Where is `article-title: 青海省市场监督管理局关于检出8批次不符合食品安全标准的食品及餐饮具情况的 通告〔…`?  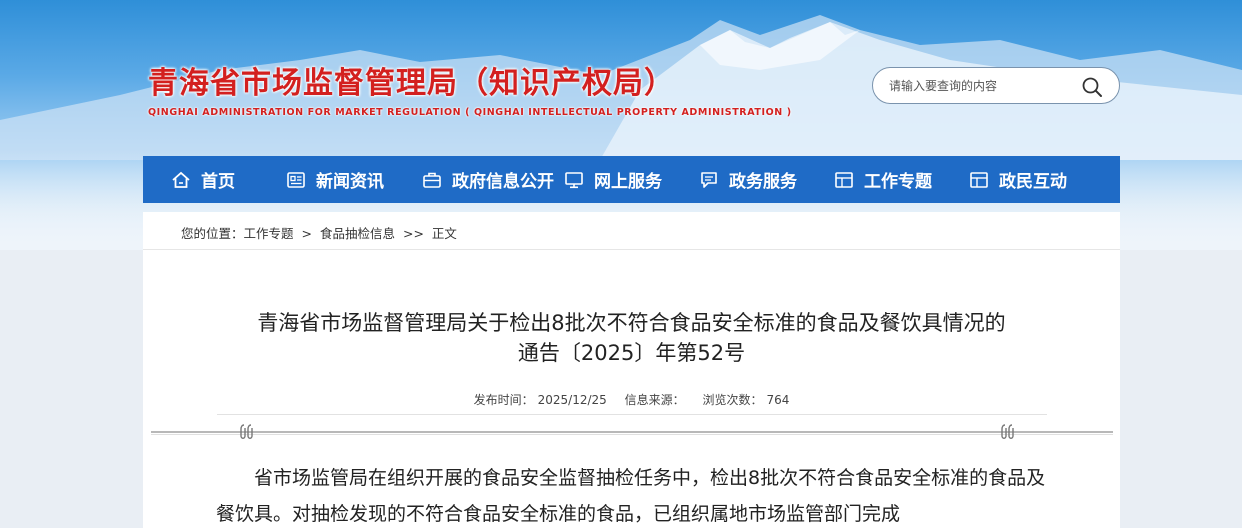
article-title: 青海省市场监督管理局关于检出8批次不符合食品安全标准的食品及餐饮具情况的 通告〔… is located at coordinates (631, 338).